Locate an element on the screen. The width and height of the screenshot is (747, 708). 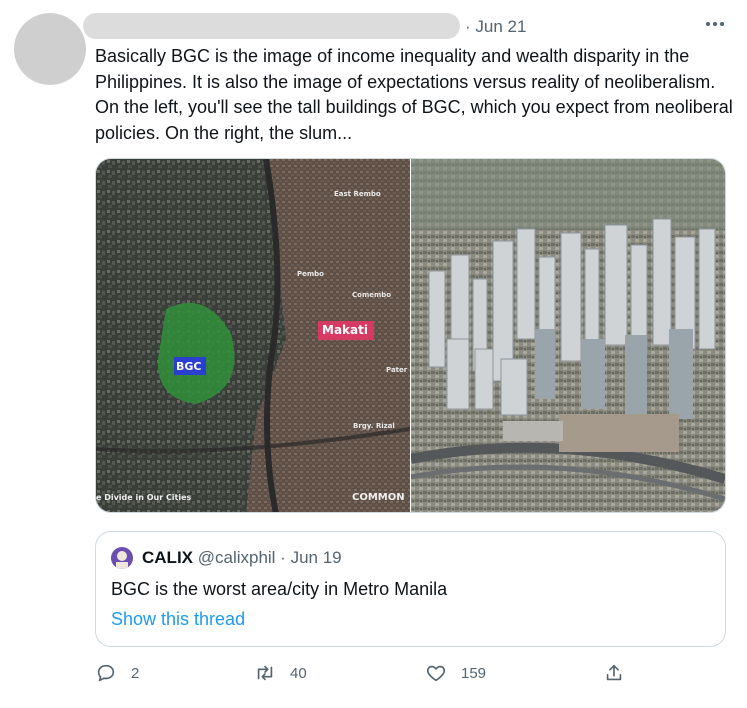
retweet-button: 40 is located at coordinates (280, 673).